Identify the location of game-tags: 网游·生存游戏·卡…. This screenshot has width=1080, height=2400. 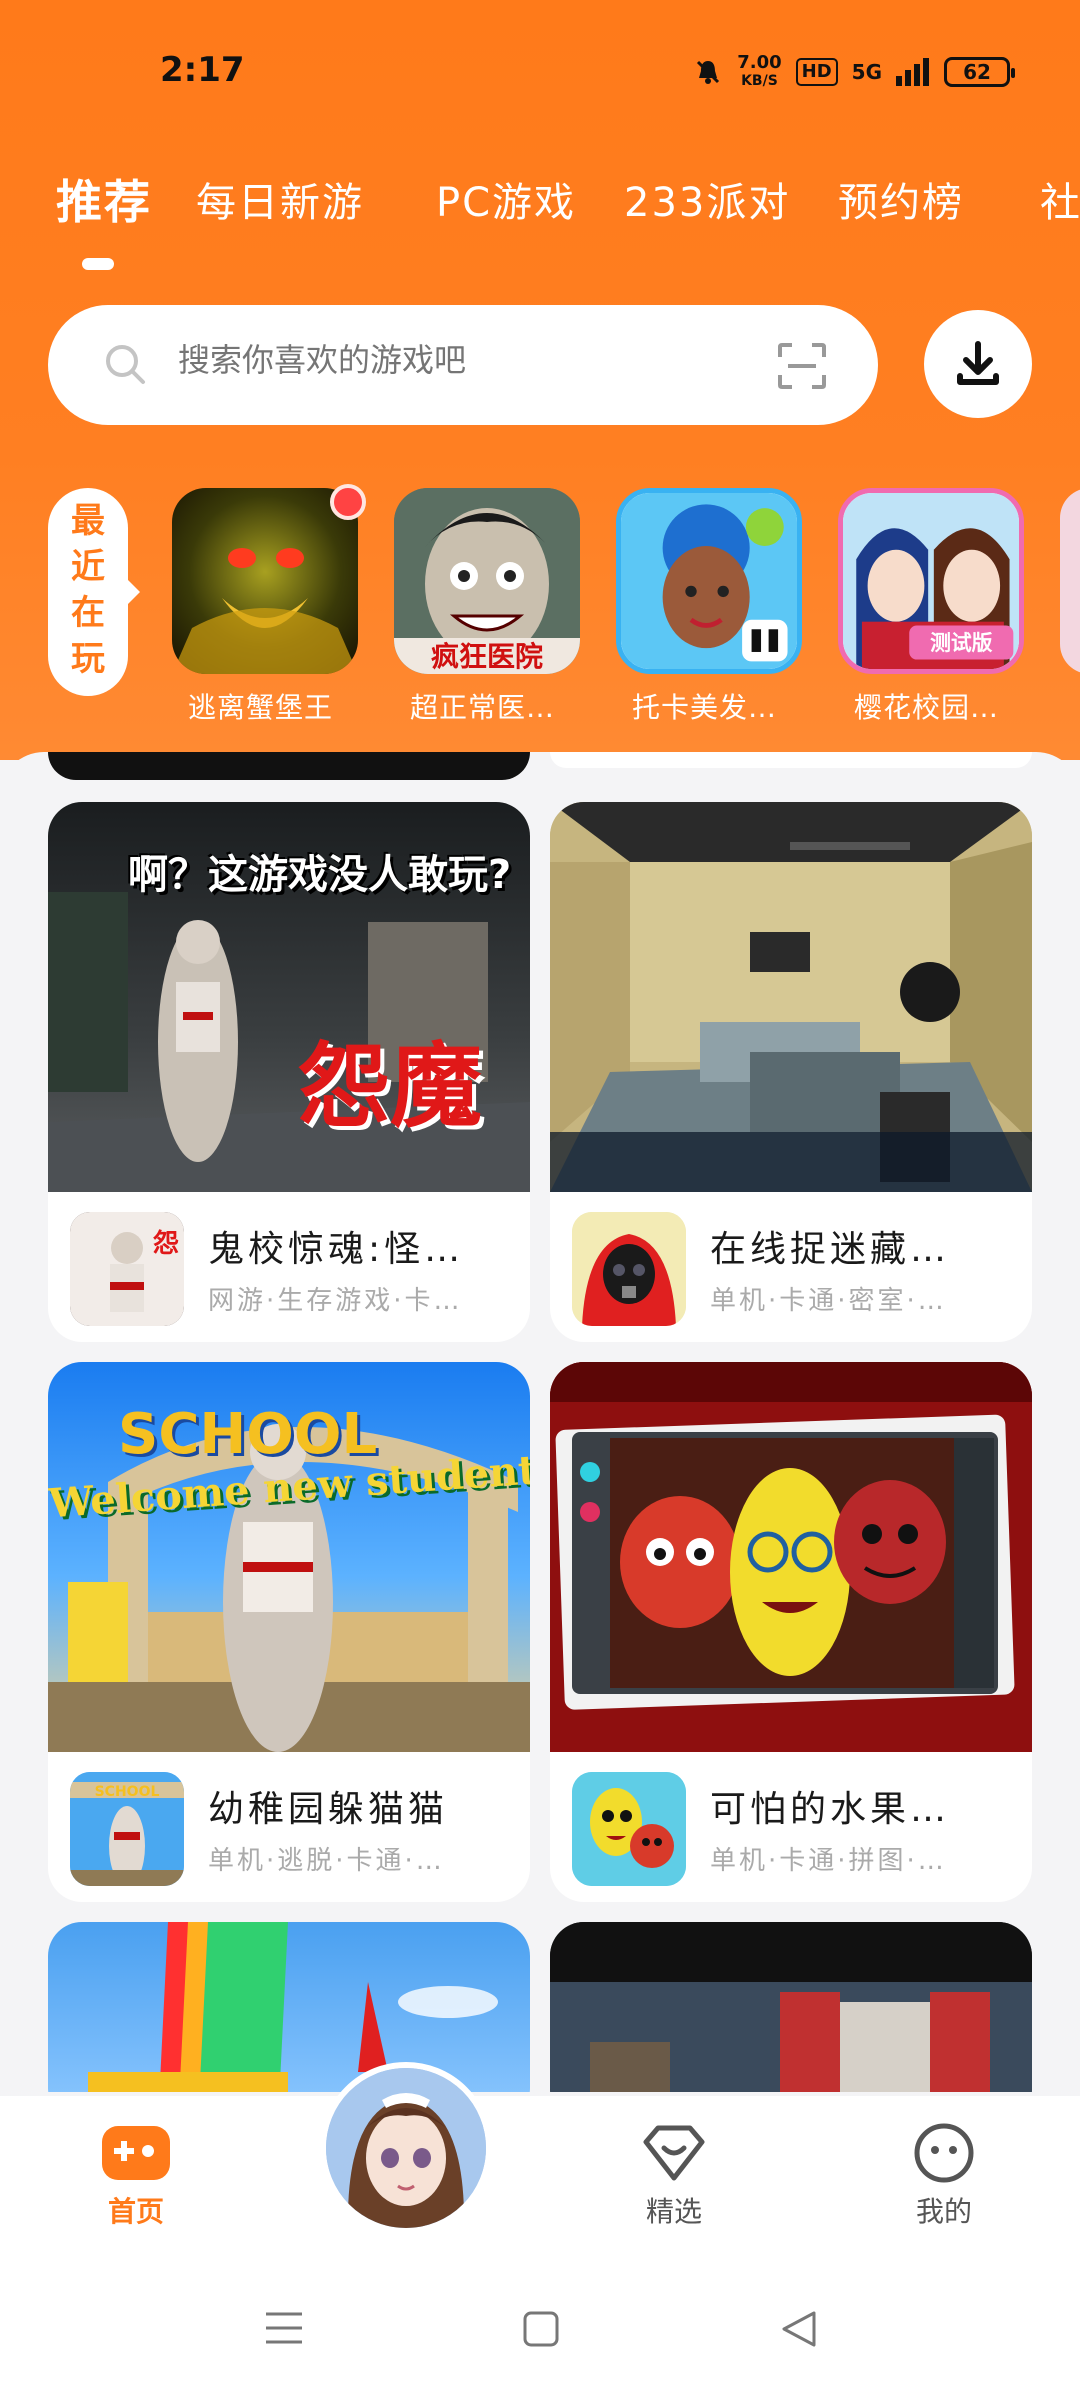
(335, 1301).